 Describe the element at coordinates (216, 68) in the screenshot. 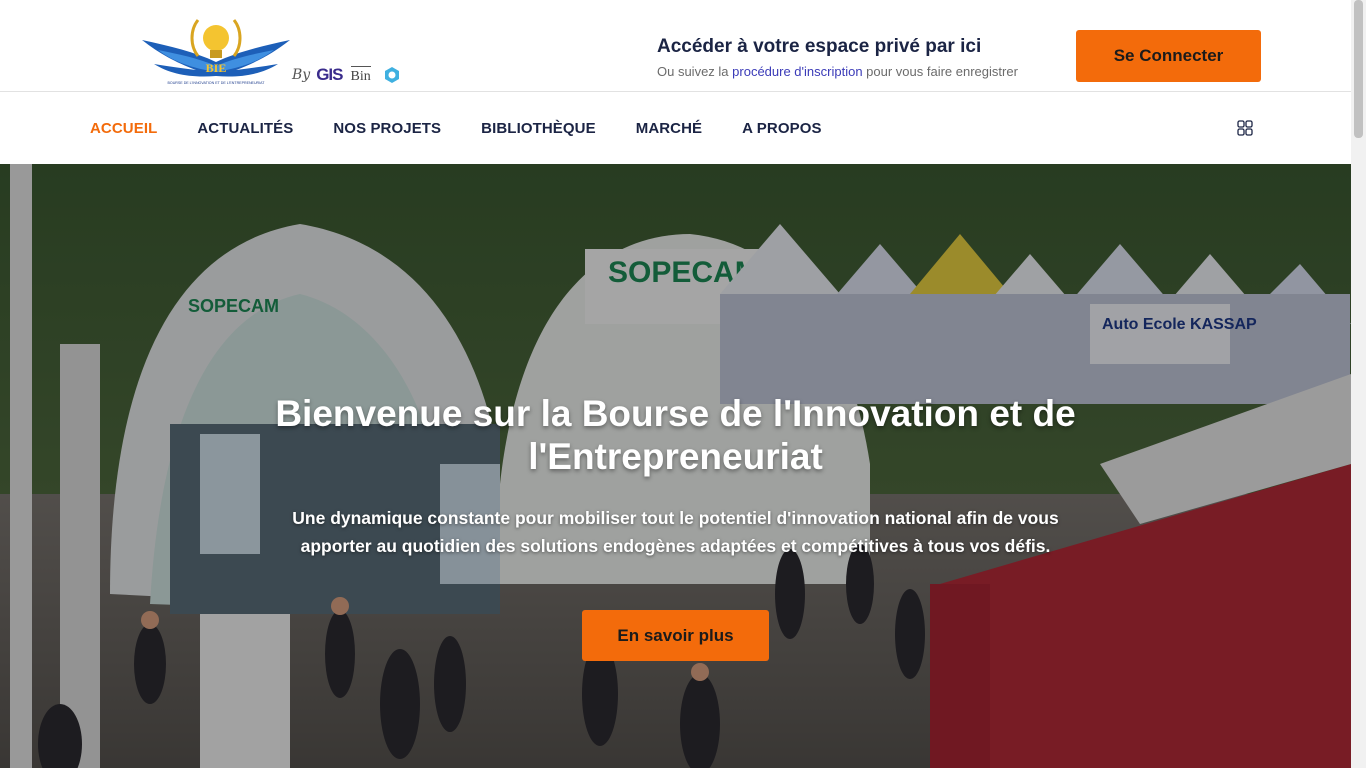

I see `bie-logo-text: BIE` at that location.